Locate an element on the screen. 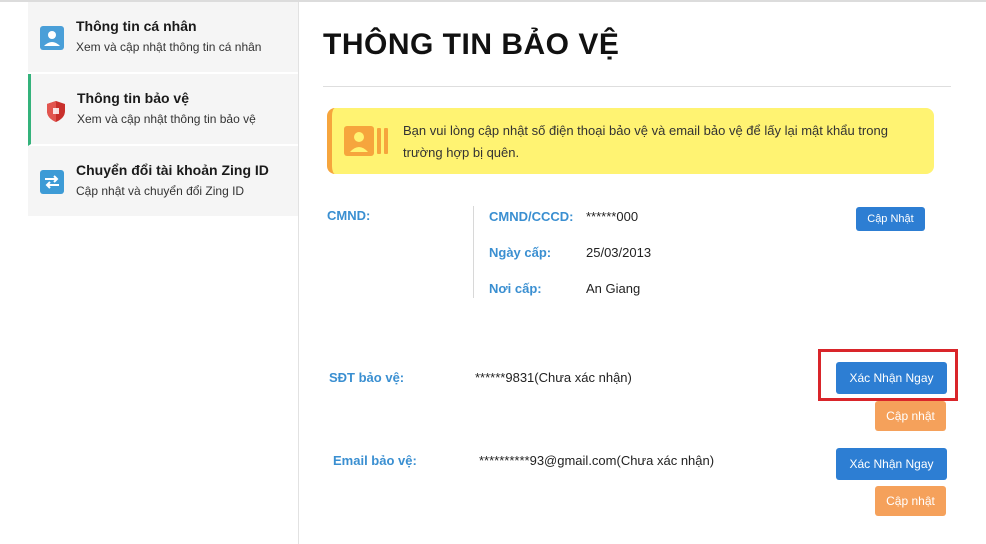  issue-place-value: An Giang is located at coordinates (613, 288).